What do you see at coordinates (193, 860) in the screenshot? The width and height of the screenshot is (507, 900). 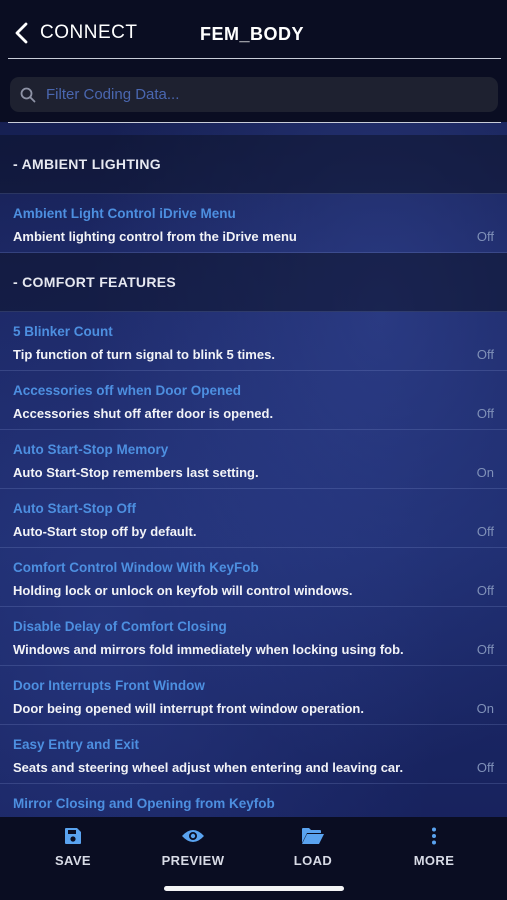 I see `preview-label: PREVIEW` at bounding box center [193, 860].